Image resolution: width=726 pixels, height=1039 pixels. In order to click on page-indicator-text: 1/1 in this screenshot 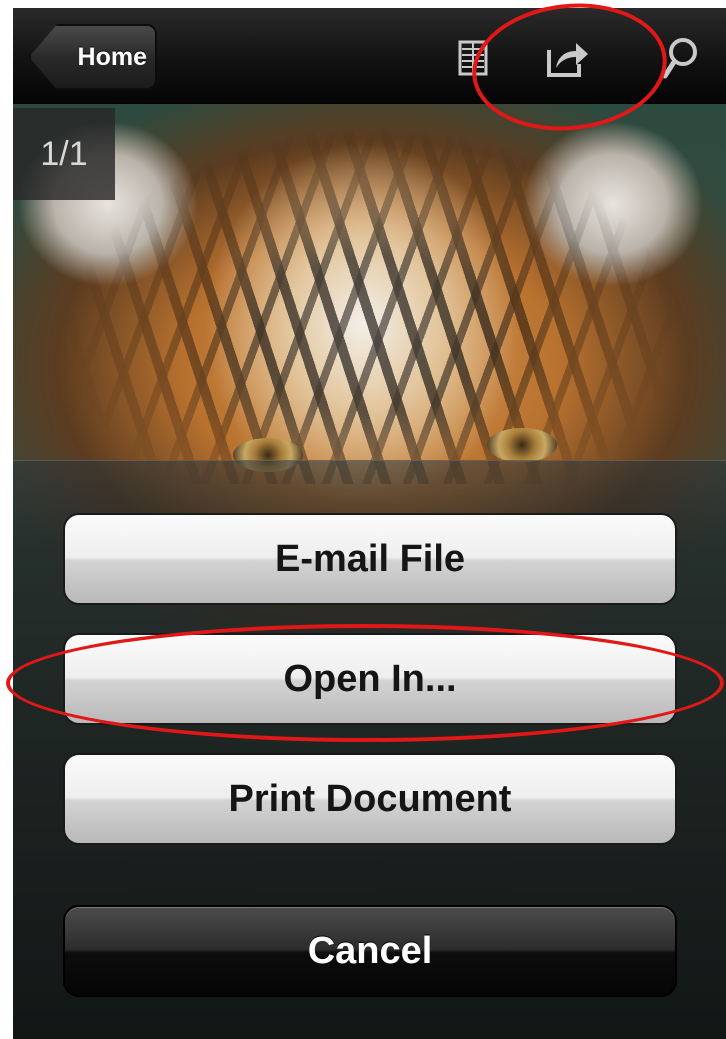, I will do `click(64, 153)`.